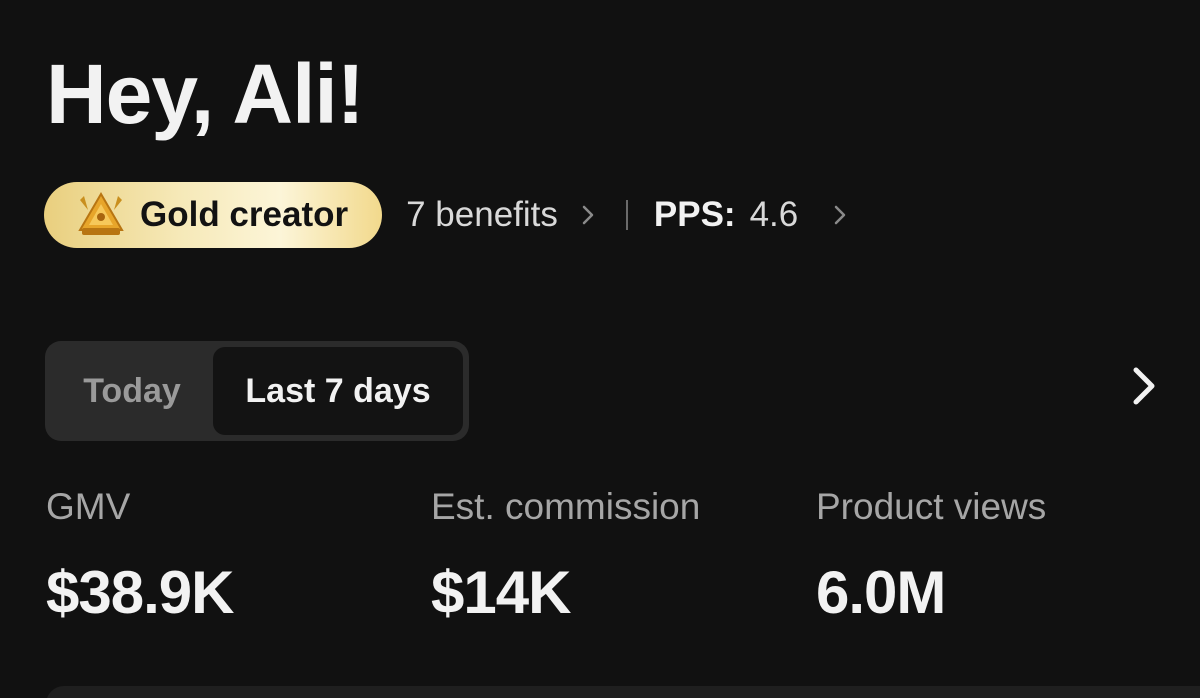 This screenshot has height=698, width=1200. What do you see at coordinates (244, 214) in the screenshot?
I see `tier-label: Gold creator` at bounding box center [244, 214].